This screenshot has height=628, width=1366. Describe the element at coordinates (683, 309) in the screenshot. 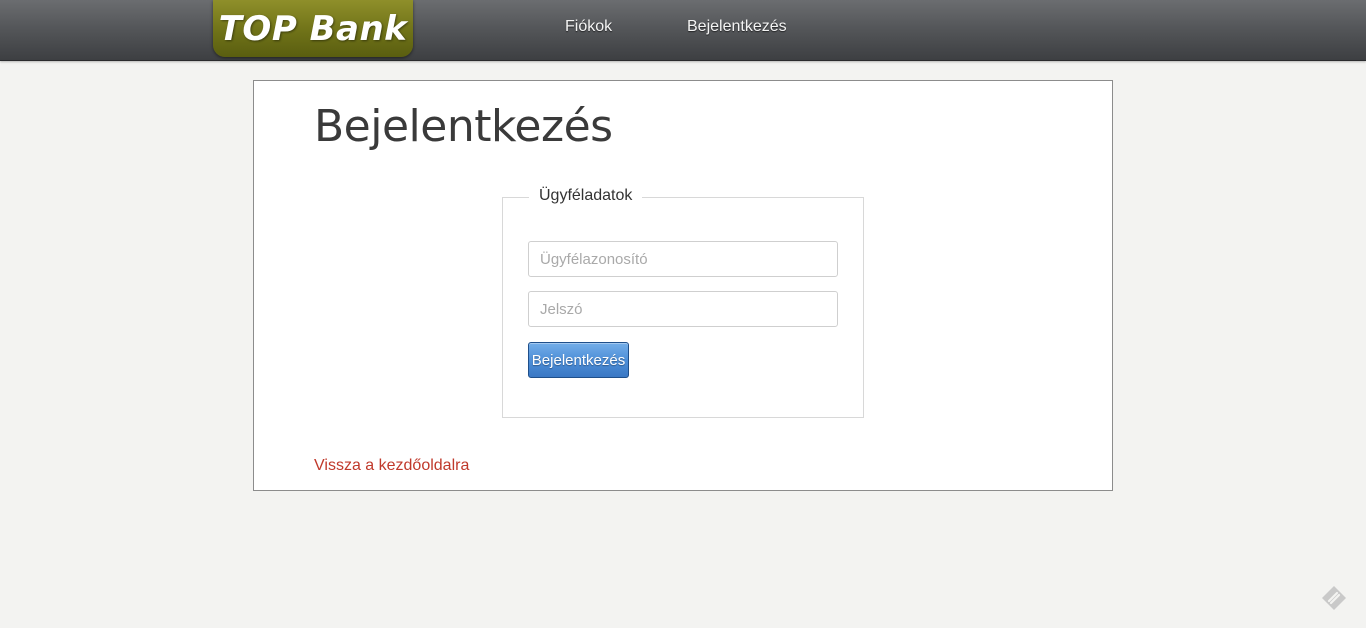

I see `password-input` at that location.